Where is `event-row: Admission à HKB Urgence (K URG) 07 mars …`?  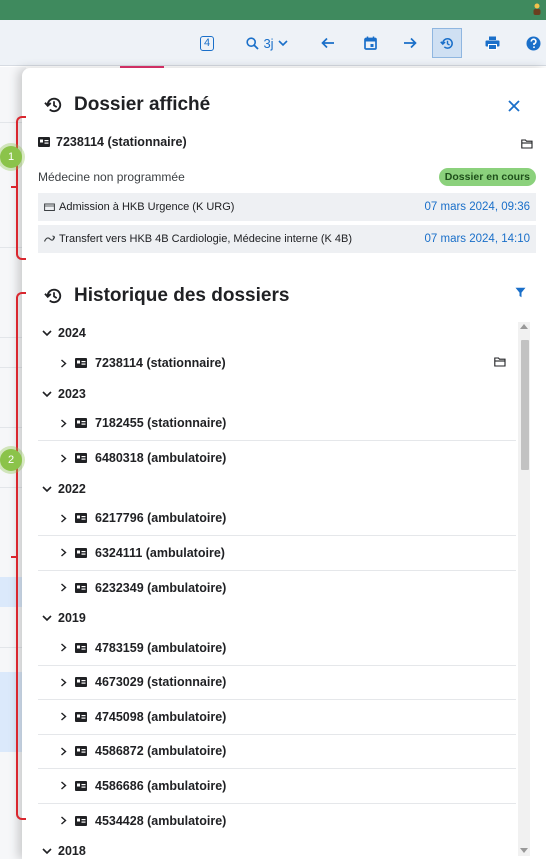
event-row: Admission à HKB Urgence (K URG) 07 mars … is located at coordinates (287, 207).